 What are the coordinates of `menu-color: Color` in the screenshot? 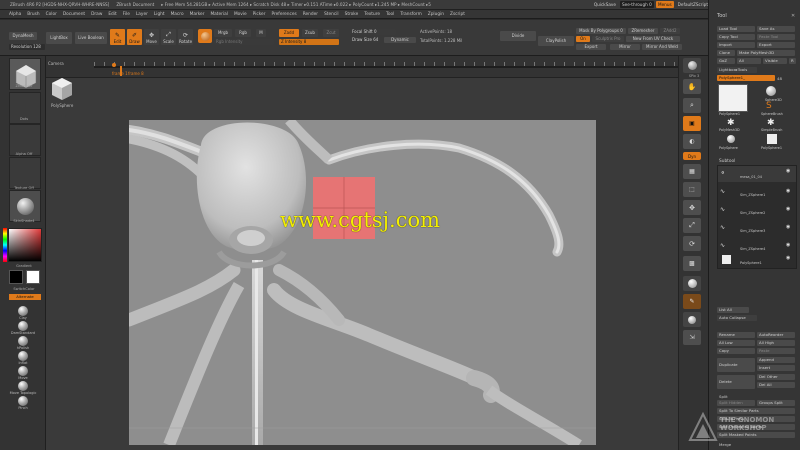 It's located at (51, 14).